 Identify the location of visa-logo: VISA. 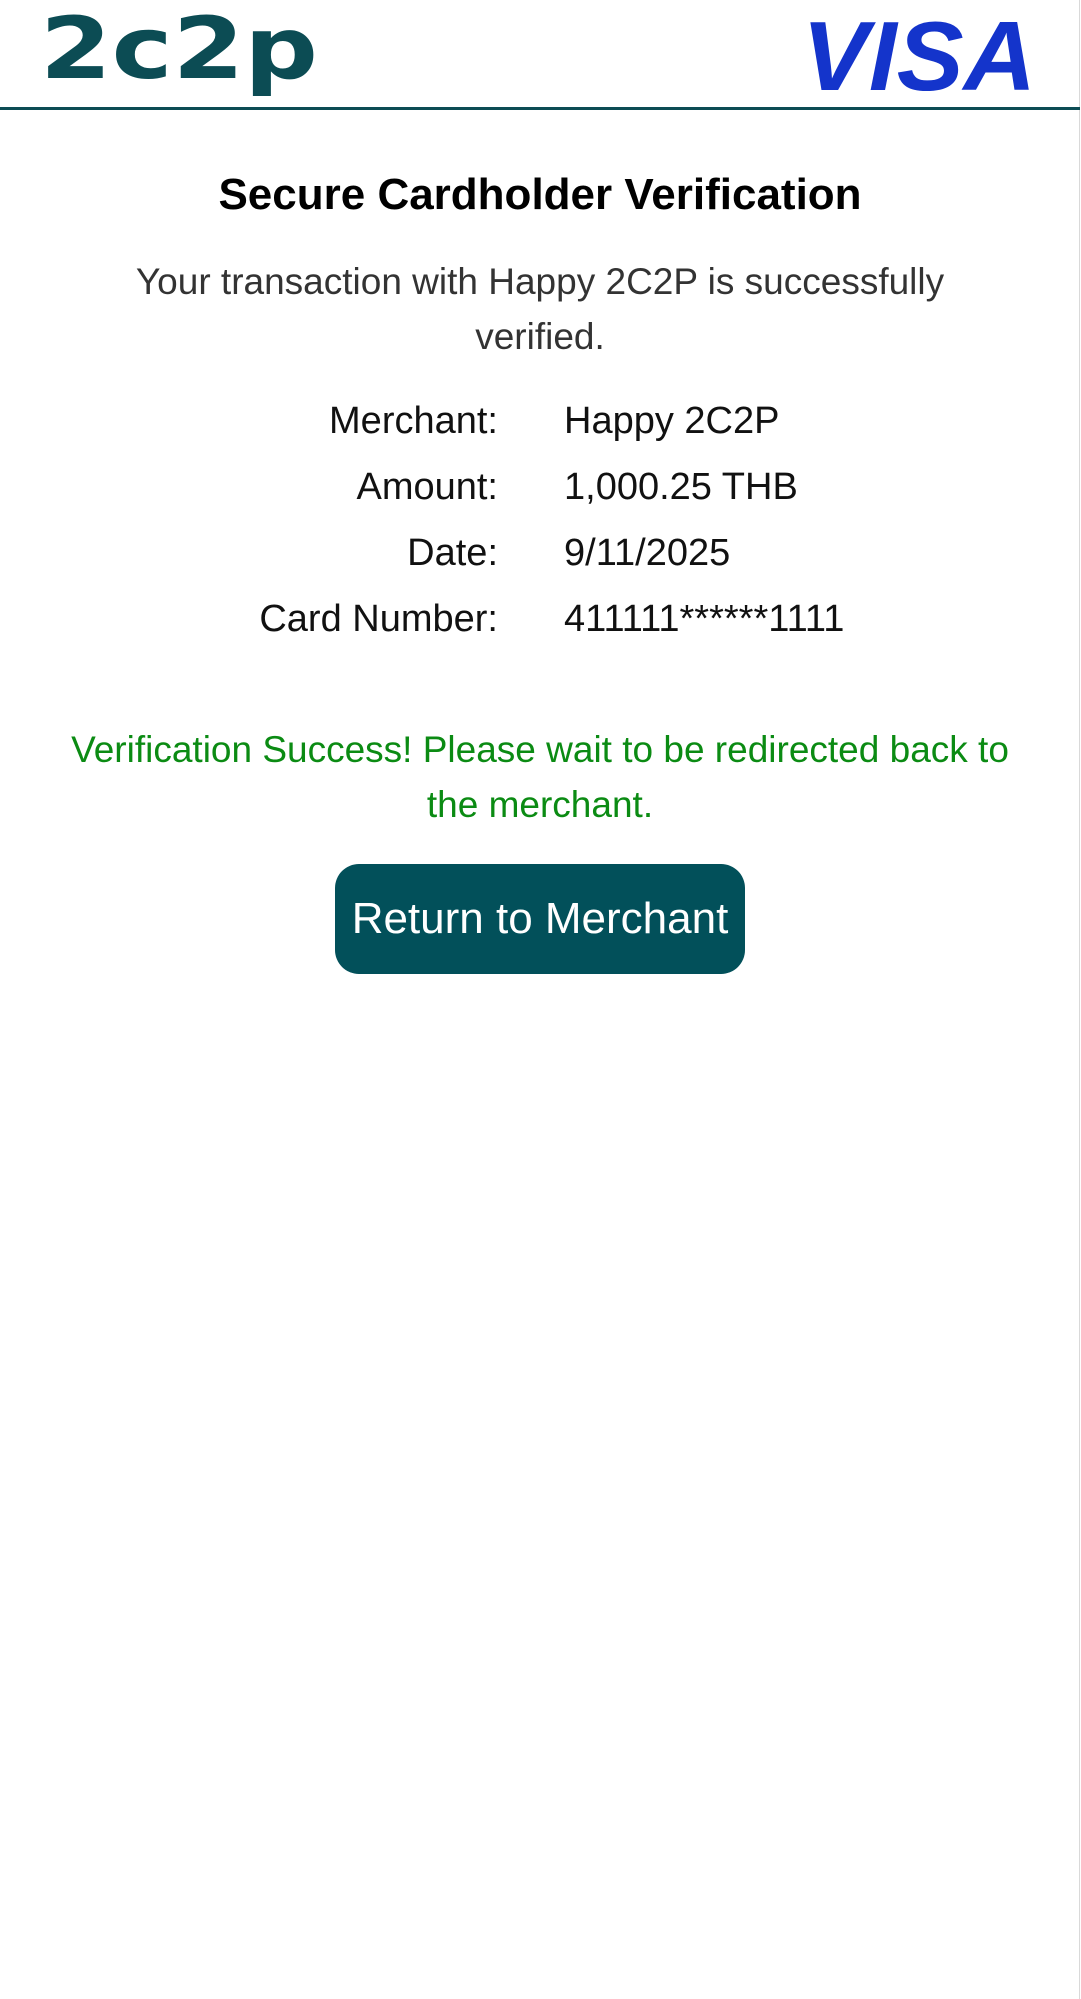
(919, 55).